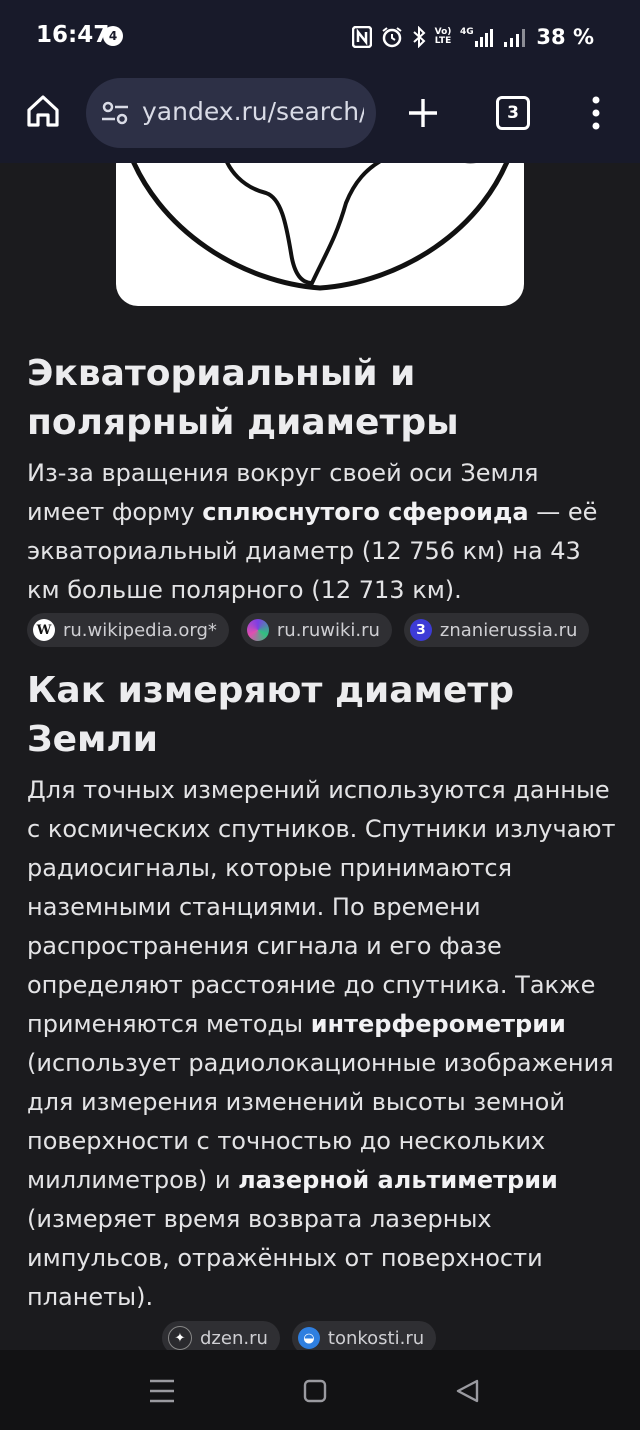 The width and height of the screenshot is (640, 1430). I want to click on bold-term-laser-altimetry: лазерной альтиметрии, so click(398, 1180).